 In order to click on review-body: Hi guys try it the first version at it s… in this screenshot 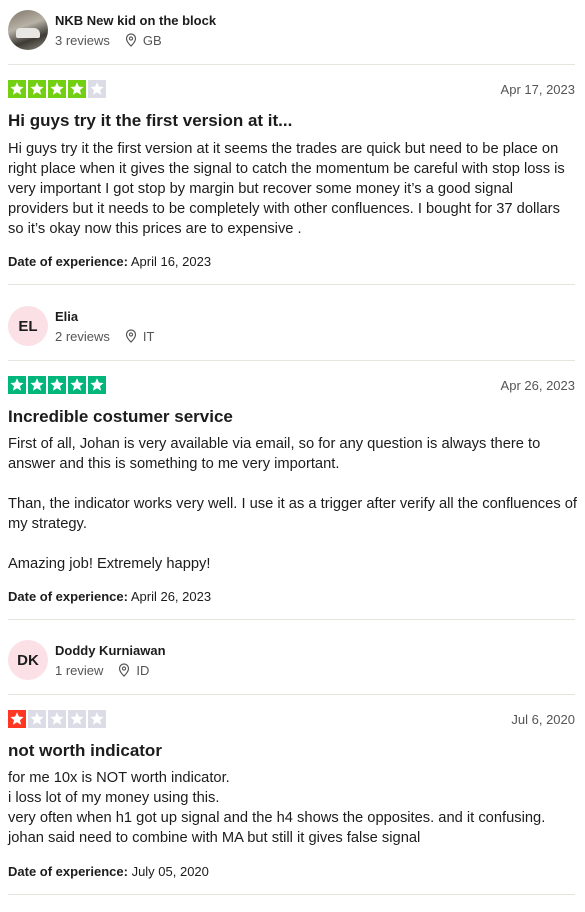, I will do `click(286, 189)`.